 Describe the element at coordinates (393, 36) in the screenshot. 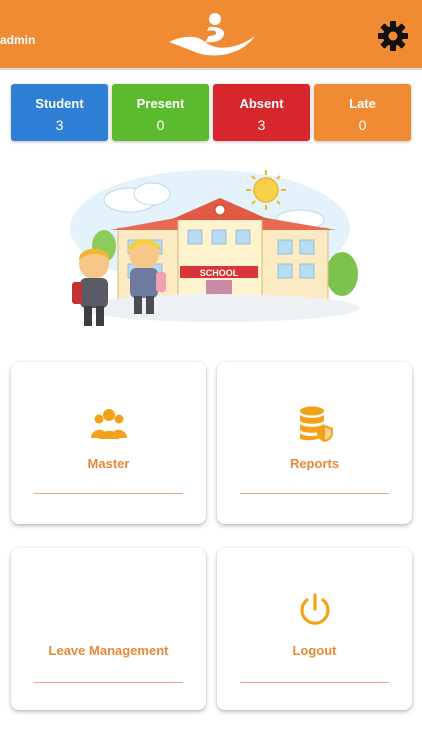

I see `gear-icon` at that location.